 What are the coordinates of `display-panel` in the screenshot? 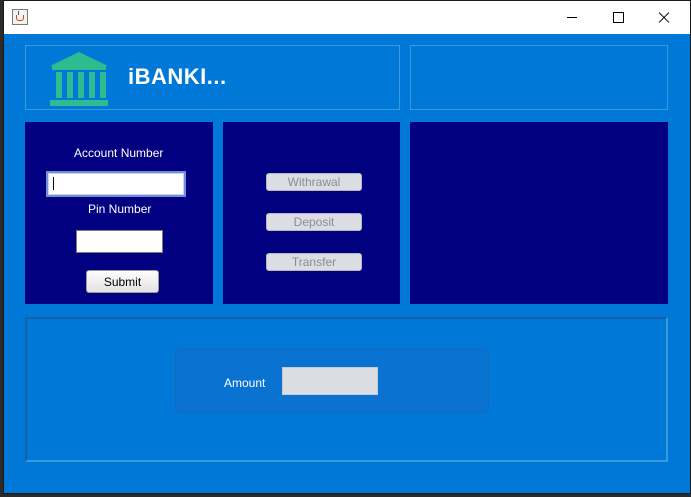 It's located at (539, 213).